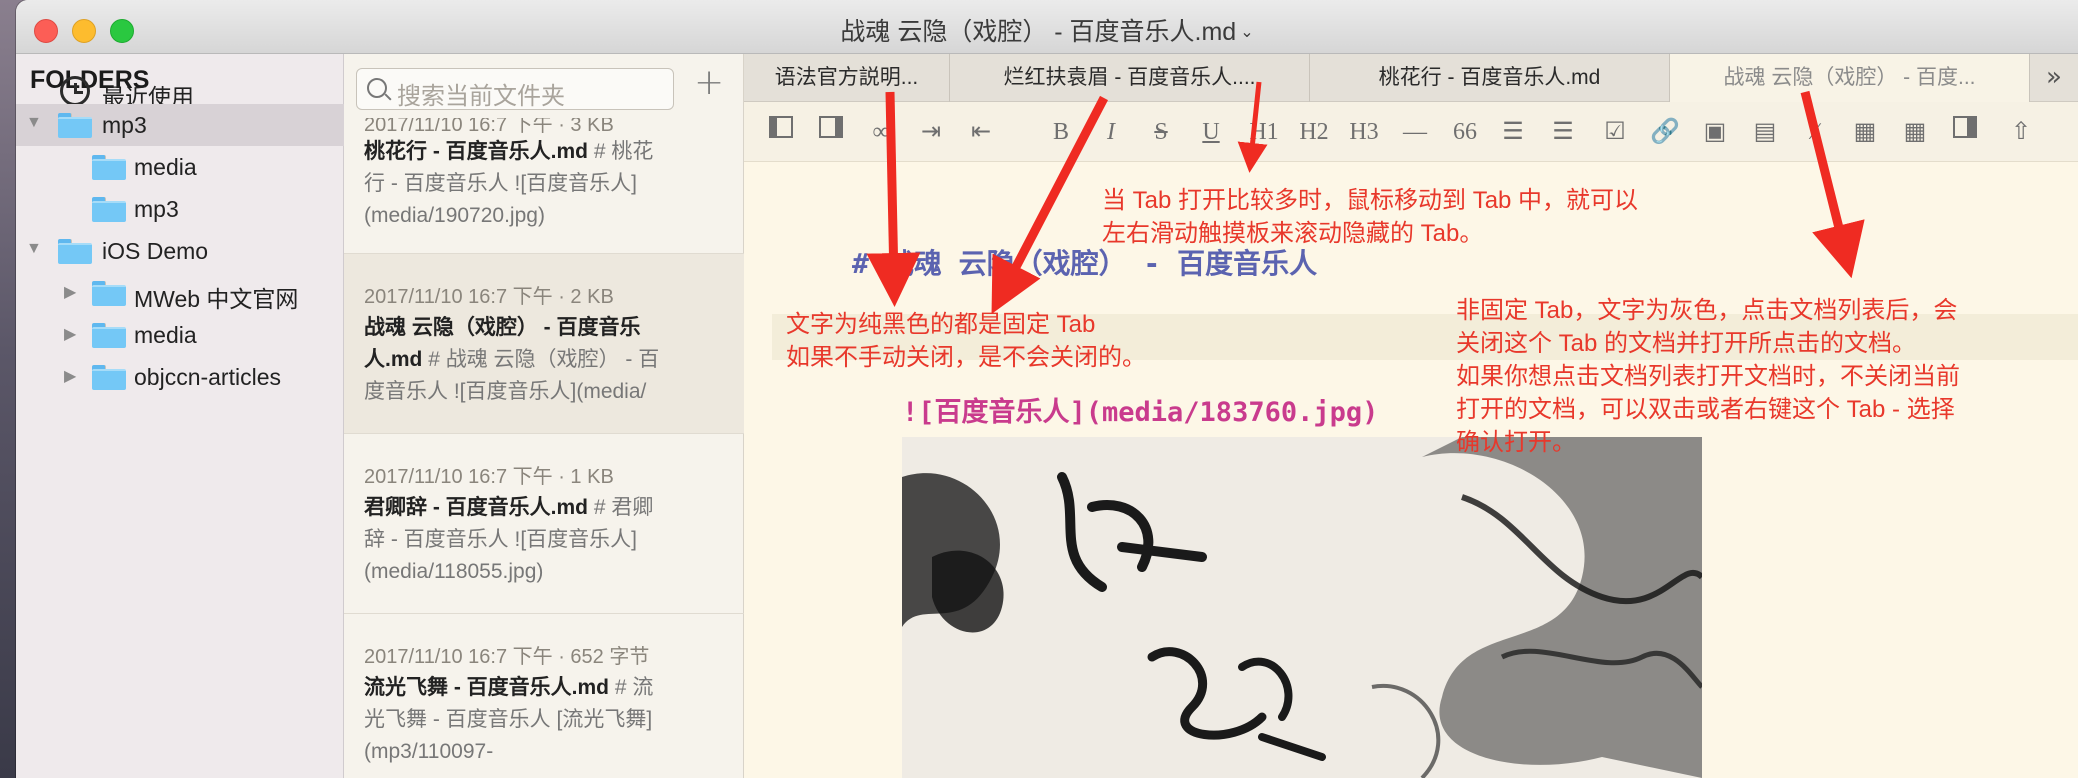  Describe the element at coordinates (1765, 132) in the screenshot. I see `image-upload-icon: ▤` at that location.